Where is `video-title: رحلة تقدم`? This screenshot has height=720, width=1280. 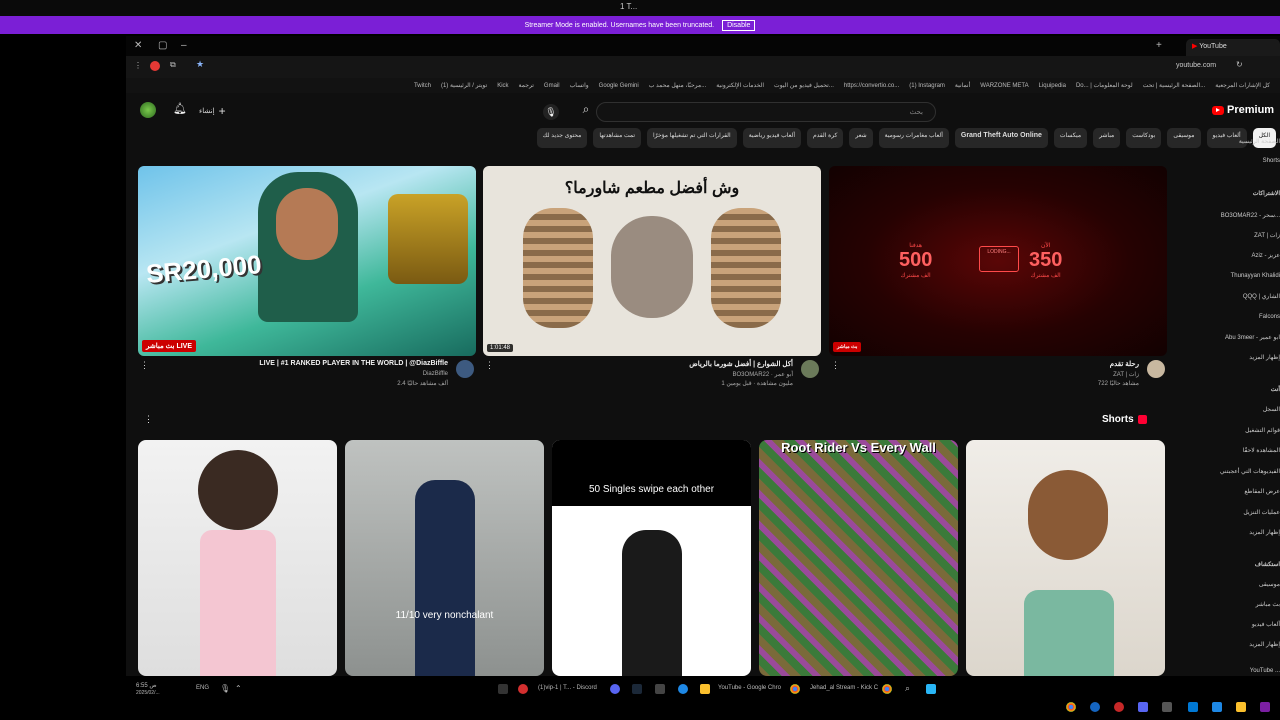
video-title: رحلة تقدم is located at coordinates (1124, 364).